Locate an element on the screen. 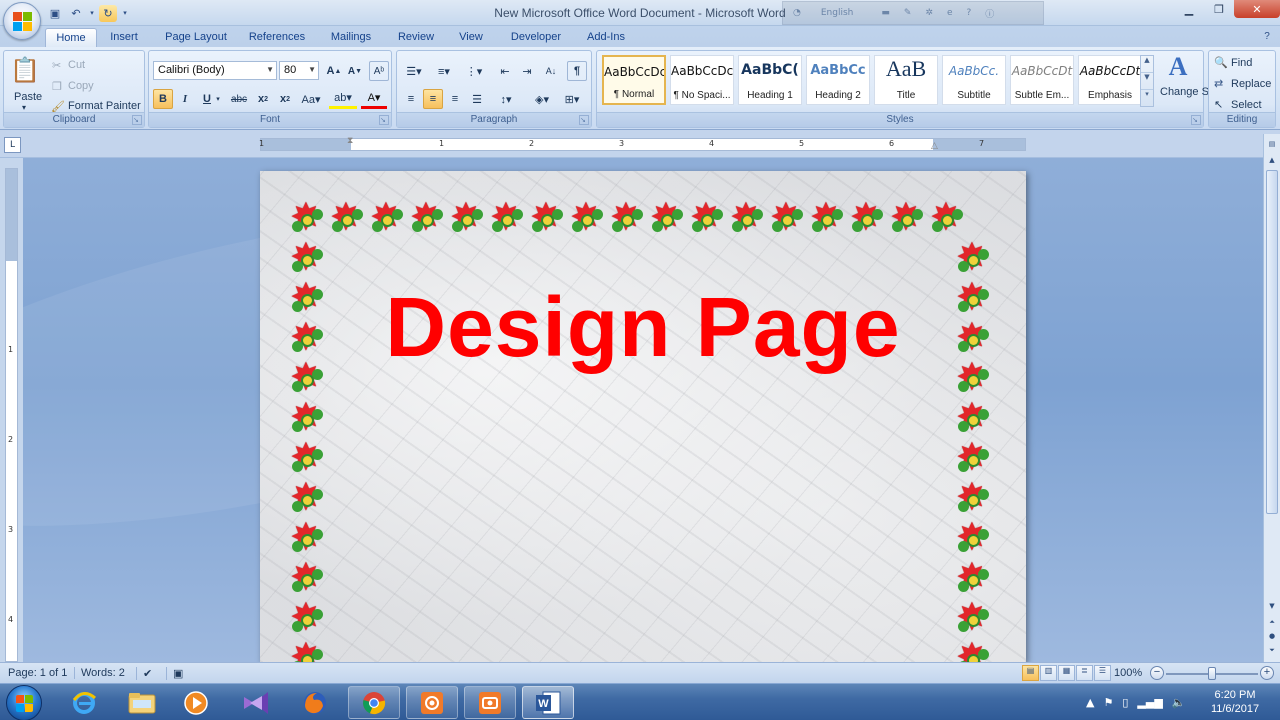 The width and height of the screenshot is (1280, 720). cut-button: Cut is located at coordinates (76, 65).